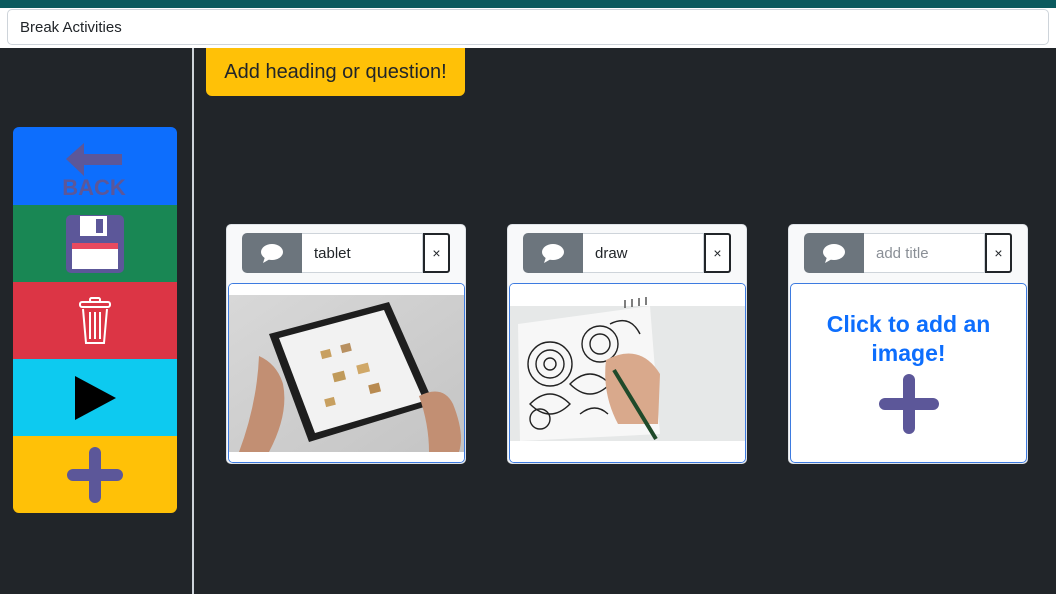 The image size is (1056, 594). I want to click on delete-button, so click(95, 320).